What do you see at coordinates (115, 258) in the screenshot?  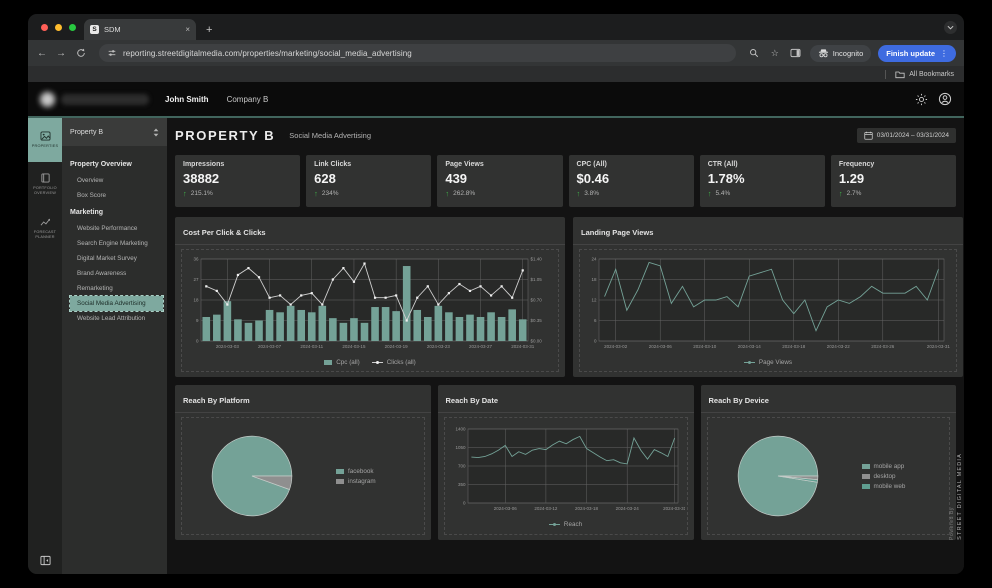 I see `sidebar-item-digital-market-survey: Digital Market Survey` at bounding box center [115, 258].